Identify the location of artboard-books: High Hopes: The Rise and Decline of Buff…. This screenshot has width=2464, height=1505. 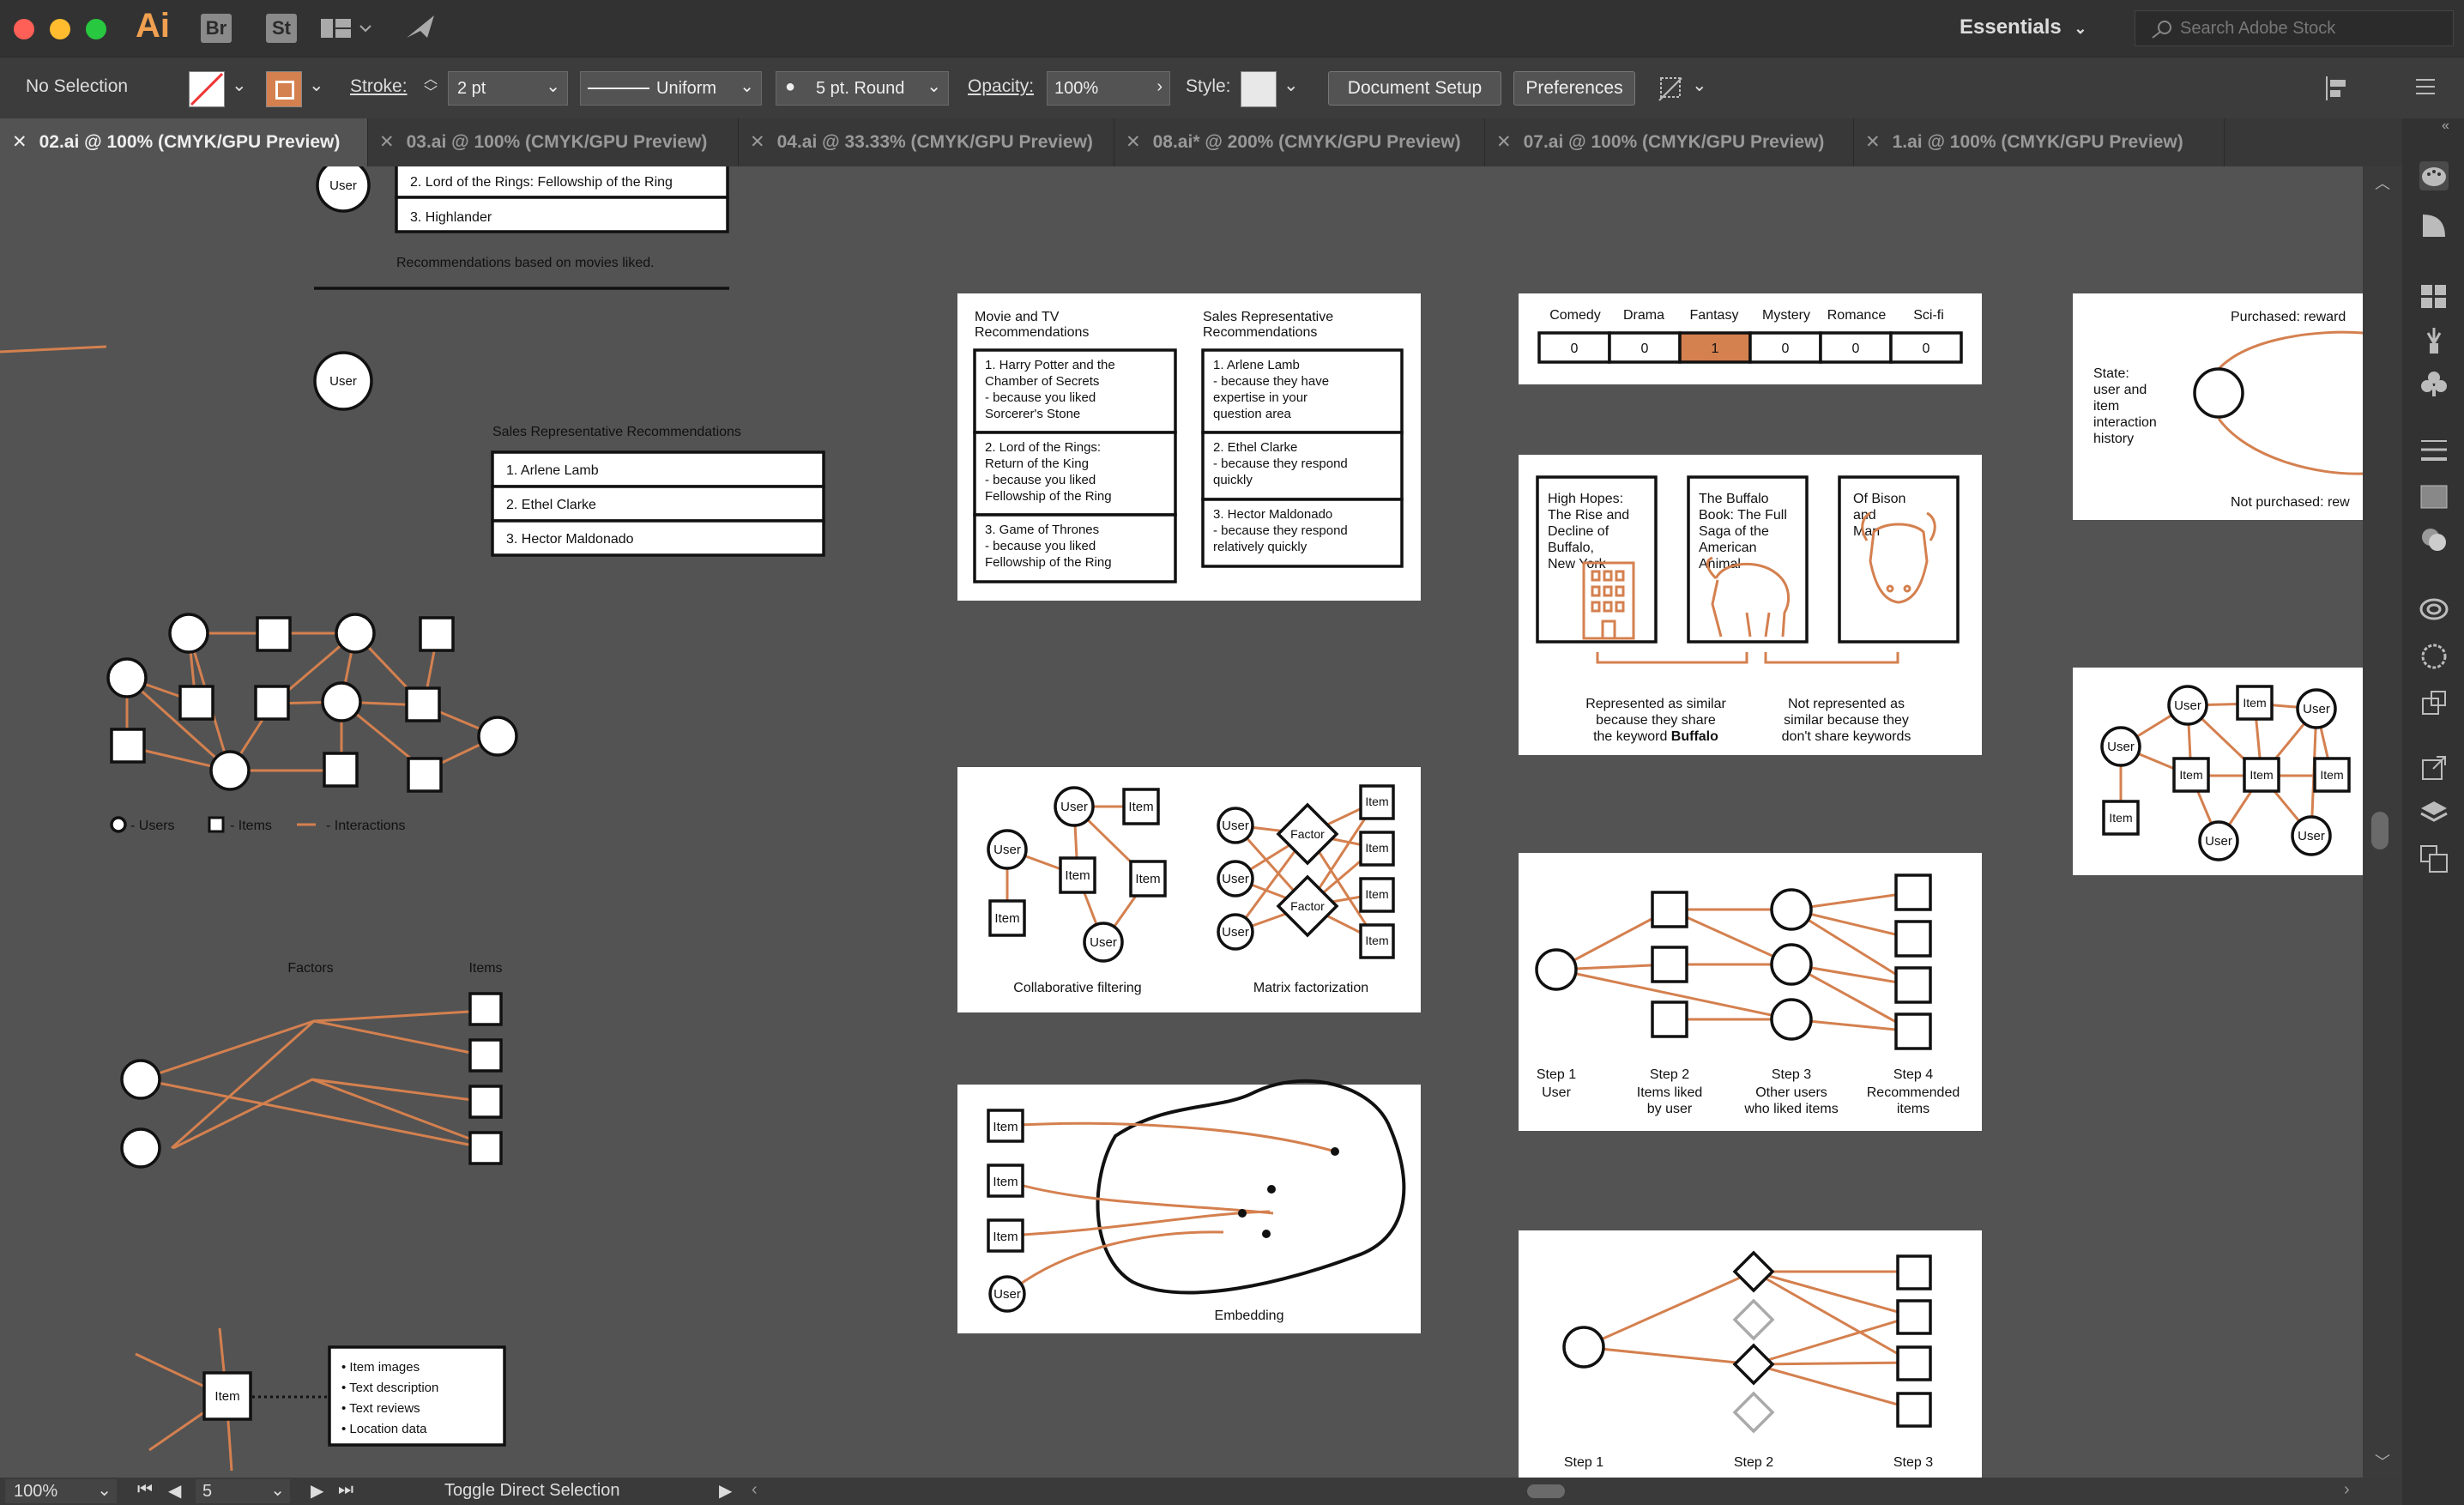
(1750, 605).